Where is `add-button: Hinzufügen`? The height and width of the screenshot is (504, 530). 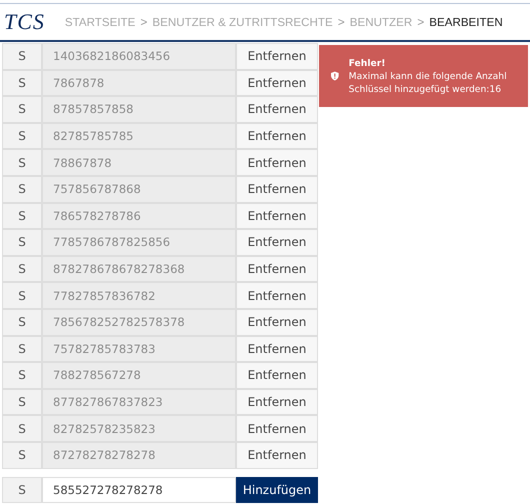
add-button: Hinzufügen is located at coordinates (277, 490).